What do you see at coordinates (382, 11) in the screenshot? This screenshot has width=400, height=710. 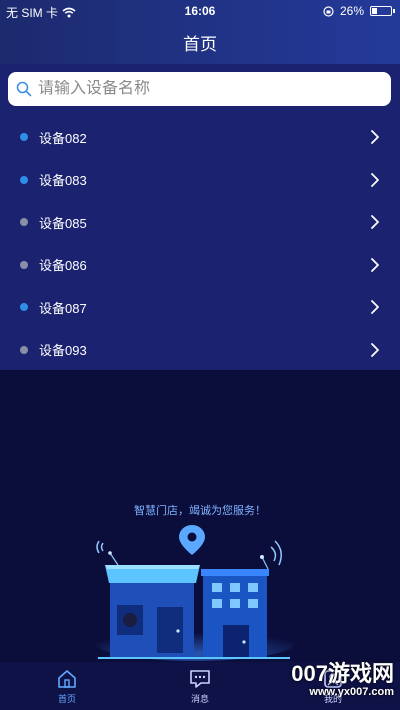 I see `battery-icon` at bounding box center [382, 11].